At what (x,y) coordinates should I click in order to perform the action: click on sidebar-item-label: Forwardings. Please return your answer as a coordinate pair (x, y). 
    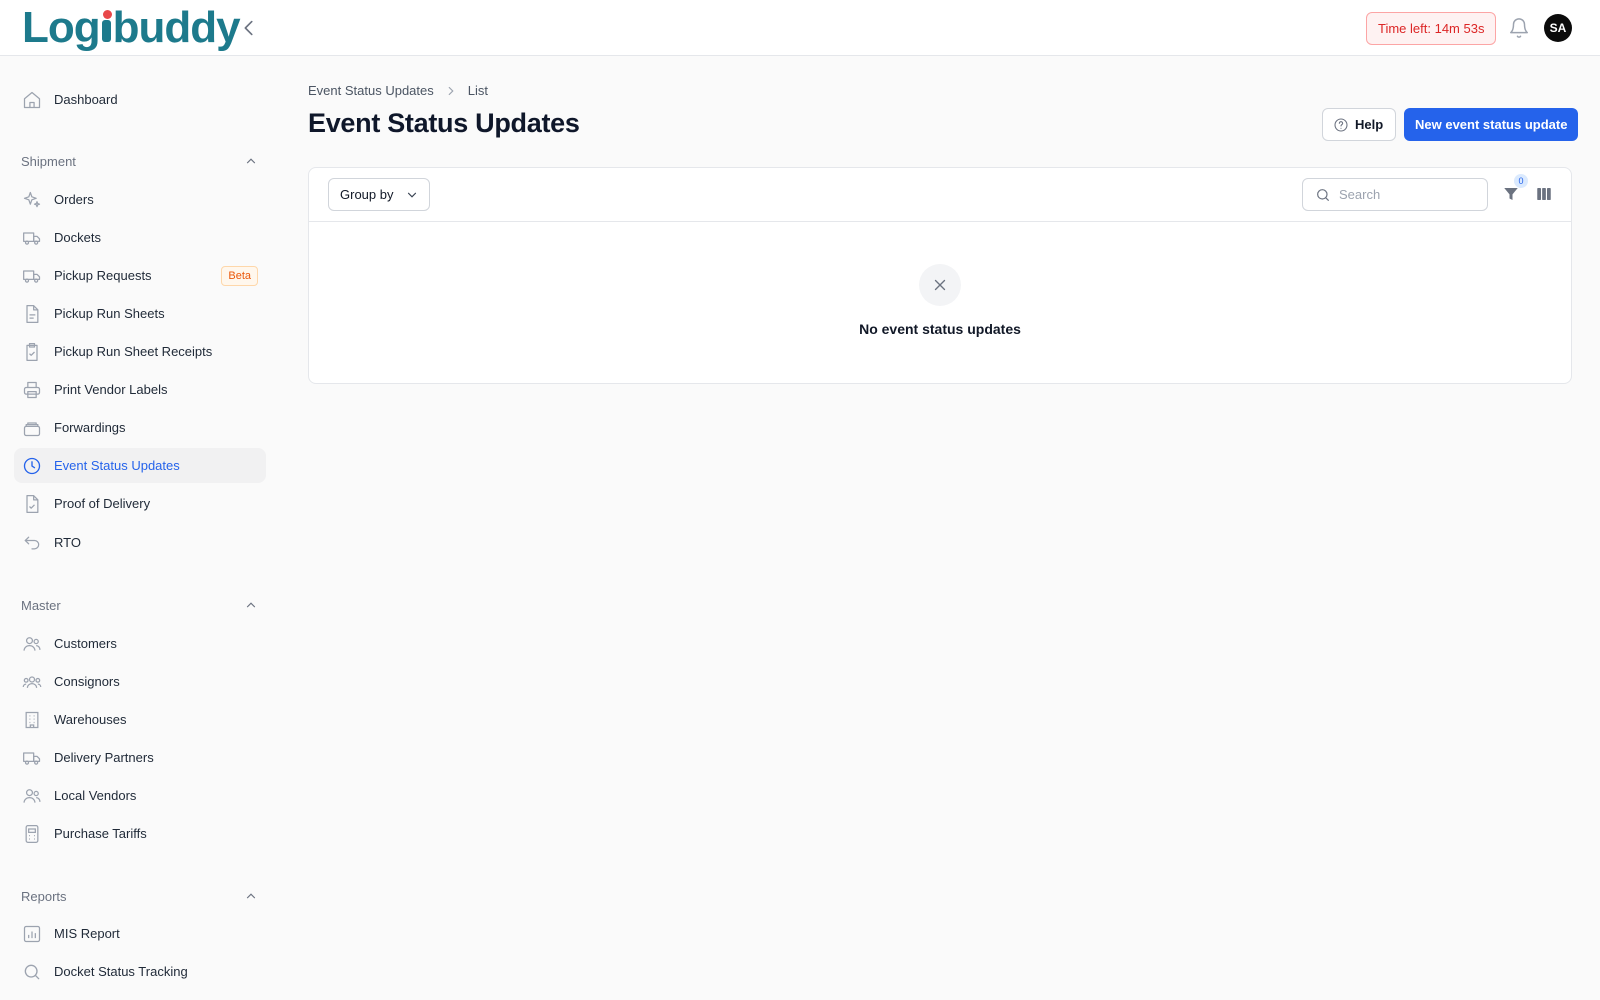
    Looking at the image, I should click on (90, 427).